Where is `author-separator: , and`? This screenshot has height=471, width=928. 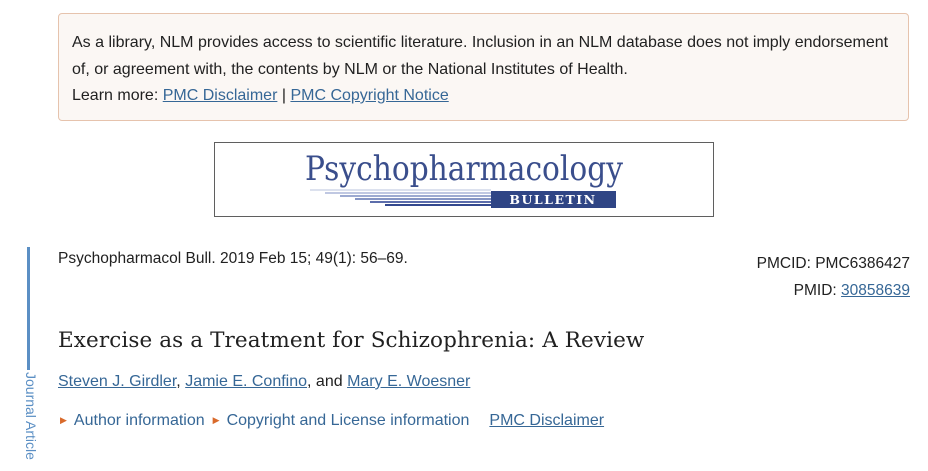 author-separator: , and is located at coordinates (325, 381).